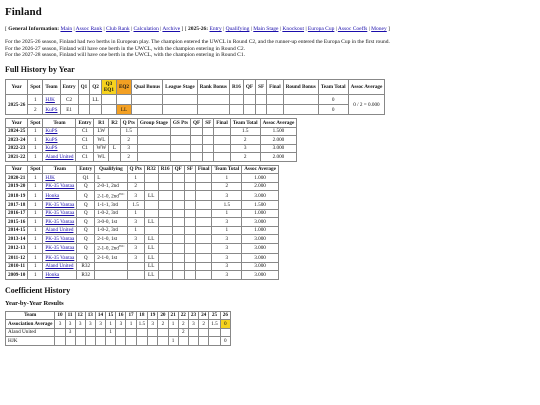  What do you see at coordinates (171, 29) in the screenshot?
I see `nav-link: Archive` at bounding box center [171, 29].